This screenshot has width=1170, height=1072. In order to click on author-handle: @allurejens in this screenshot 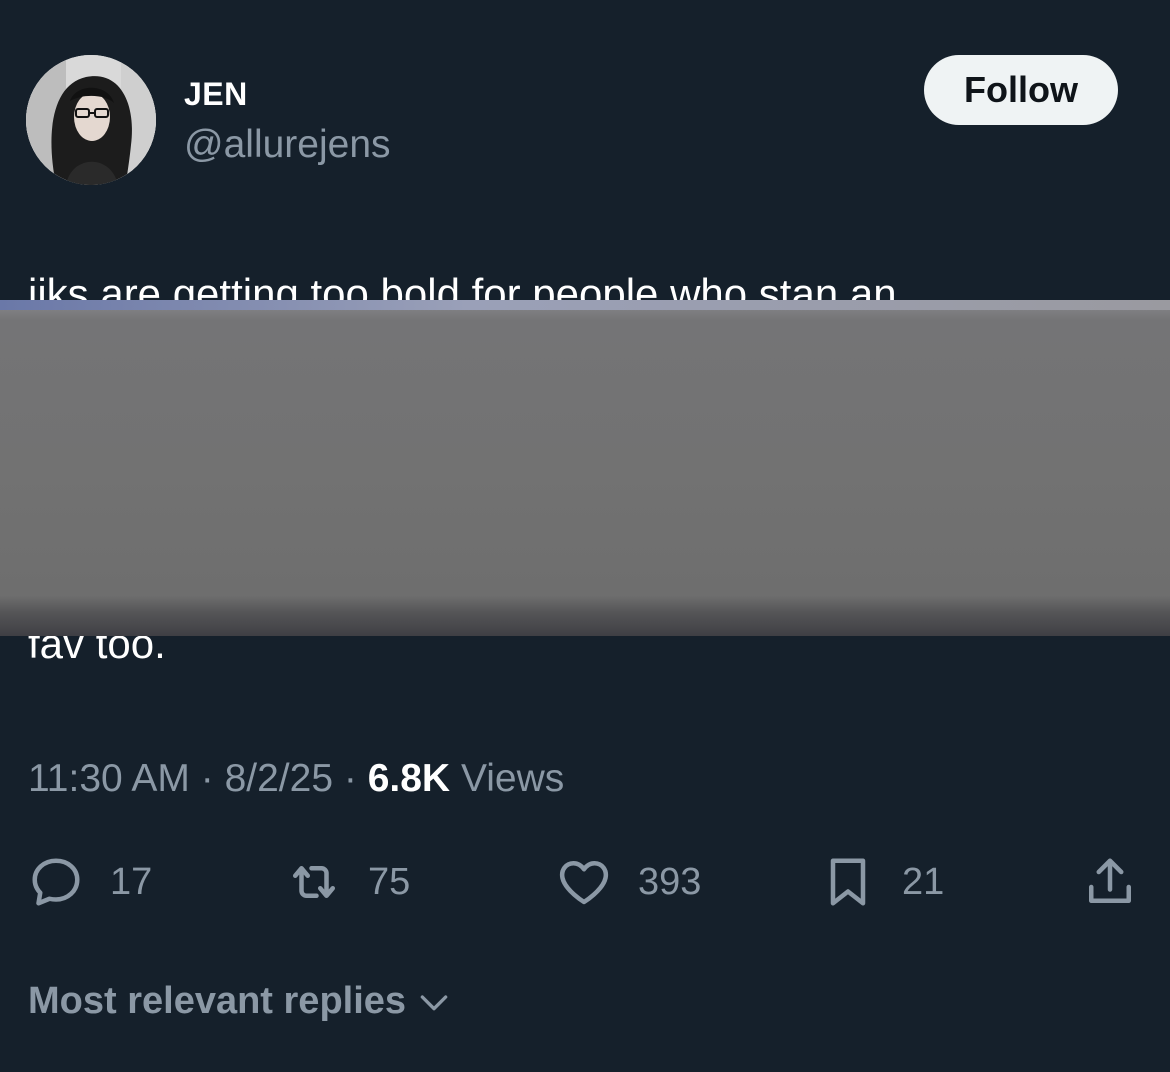, I will do `click(287, 145)`.